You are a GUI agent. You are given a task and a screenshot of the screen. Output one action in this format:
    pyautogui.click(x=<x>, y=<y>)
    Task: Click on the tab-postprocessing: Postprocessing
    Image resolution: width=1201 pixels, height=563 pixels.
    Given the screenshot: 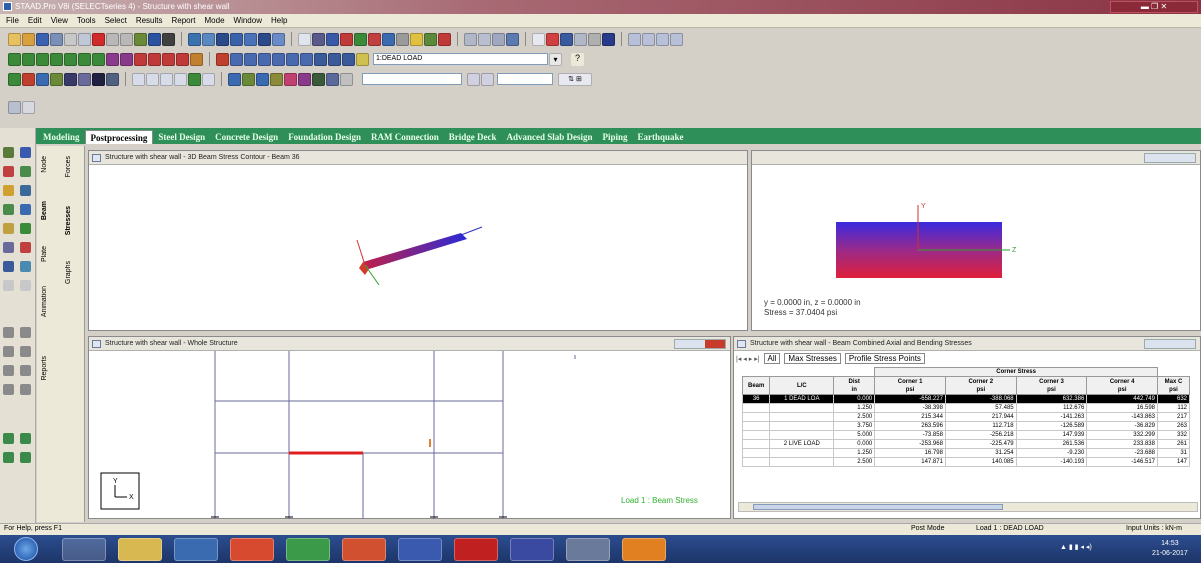 What is the action you would take?
    pyautogui.click(x=119, y=137)
    